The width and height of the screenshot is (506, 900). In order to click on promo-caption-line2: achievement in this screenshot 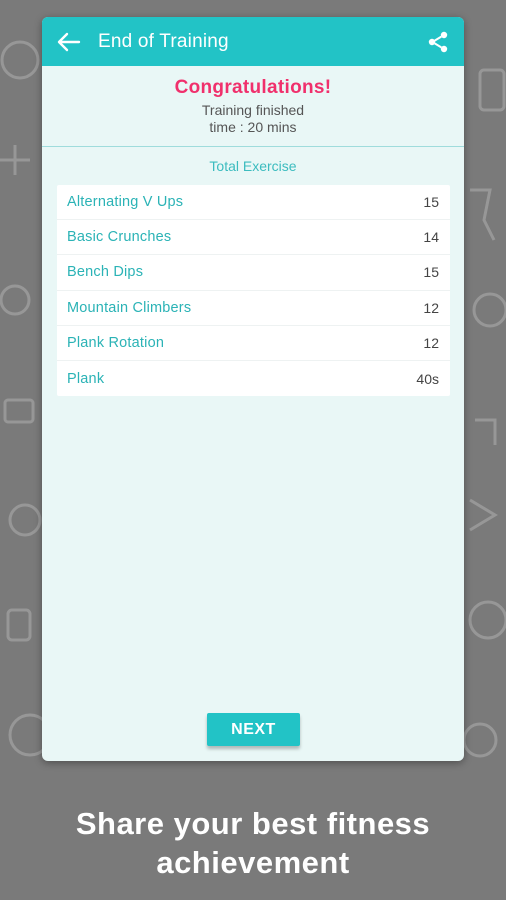, I will do `click(253, 862)`.